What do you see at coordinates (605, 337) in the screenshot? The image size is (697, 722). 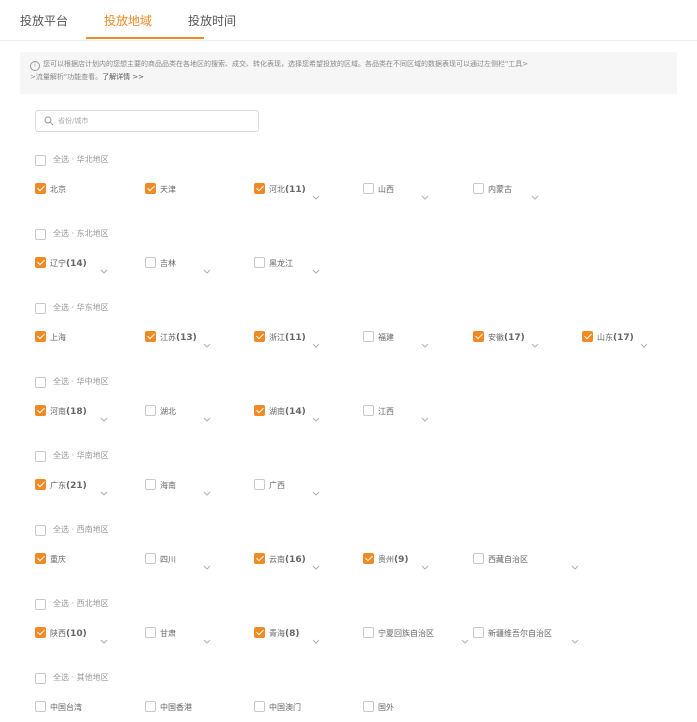 I see `region-name: 山东` at bounding box center [605, 337].